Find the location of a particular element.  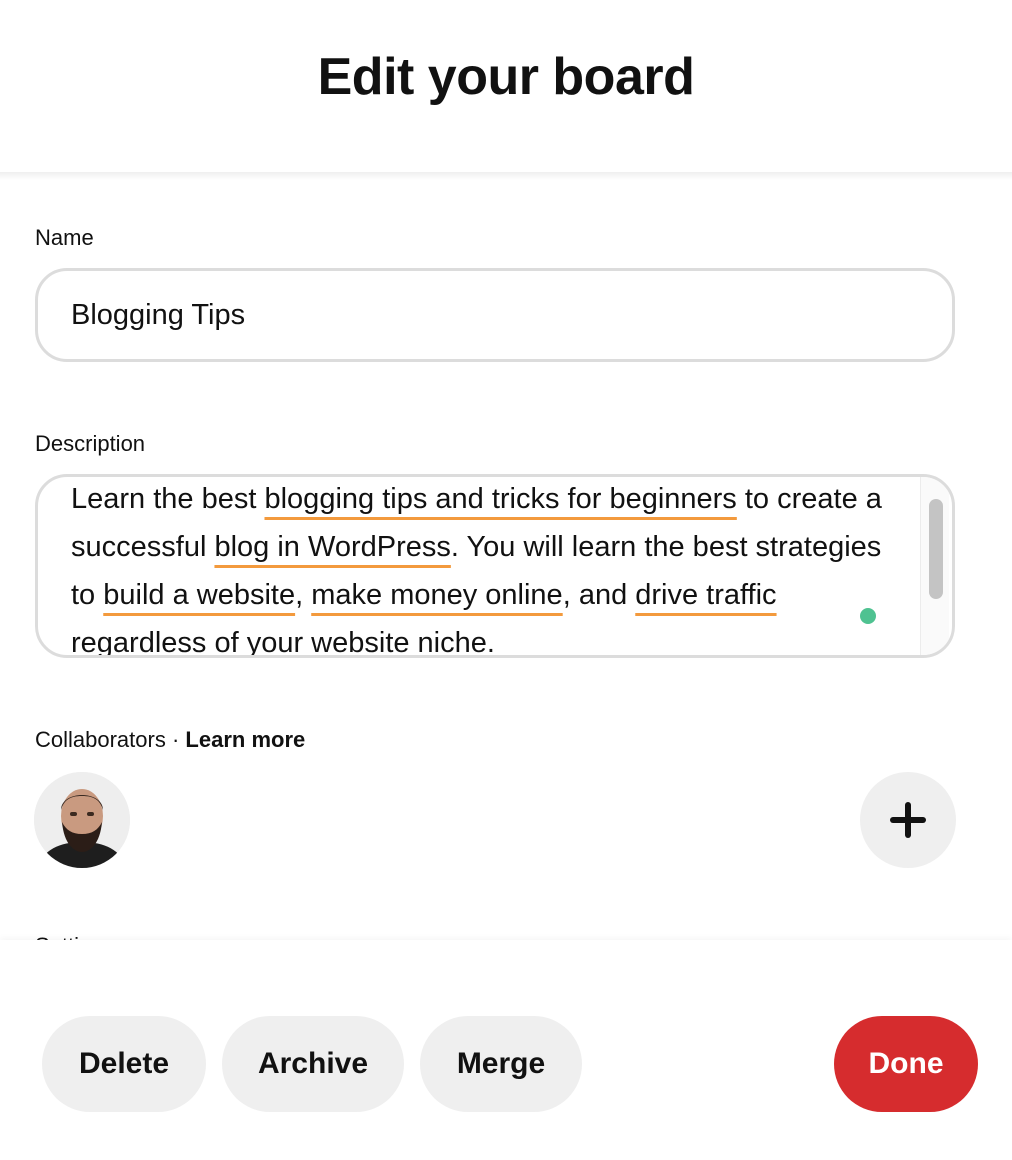

description-keyword: drive traffic is located at coordinates (706, 595).